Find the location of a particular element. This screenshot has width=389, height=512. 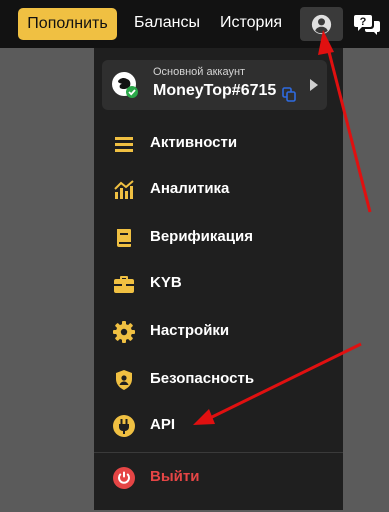

menu-item-label: Аналитика is located at coordinates (190, 188).